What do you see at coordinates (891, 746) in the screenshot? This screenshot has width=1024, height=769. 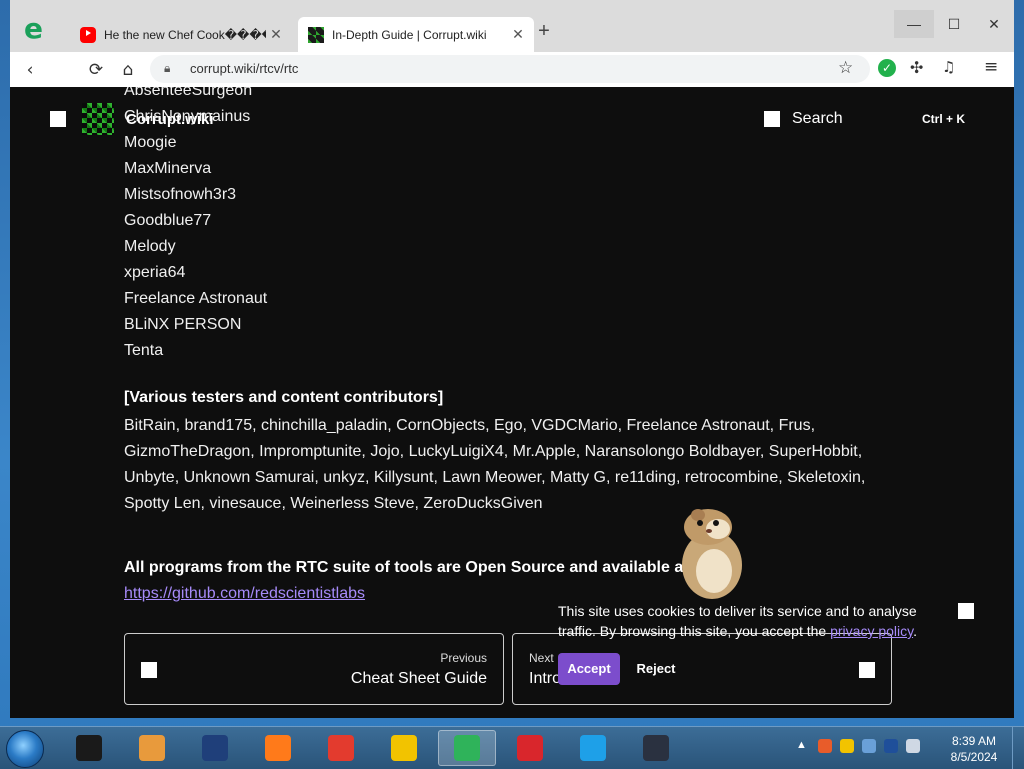 I see `network-icon` at bounding box center [891, 746].